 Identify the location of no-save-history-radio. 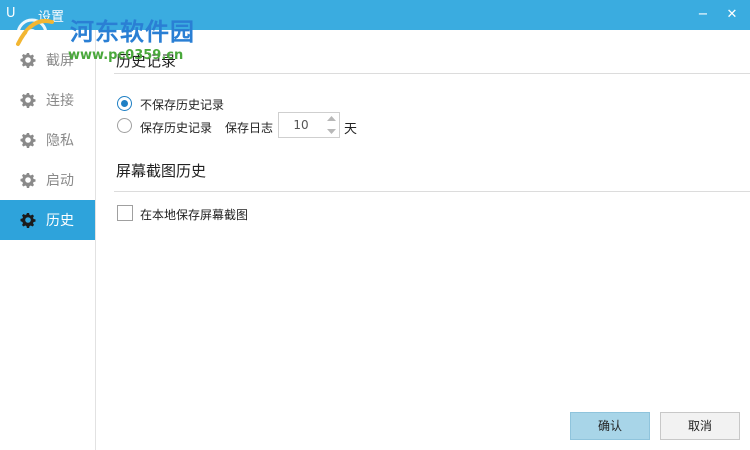
(124, 103).